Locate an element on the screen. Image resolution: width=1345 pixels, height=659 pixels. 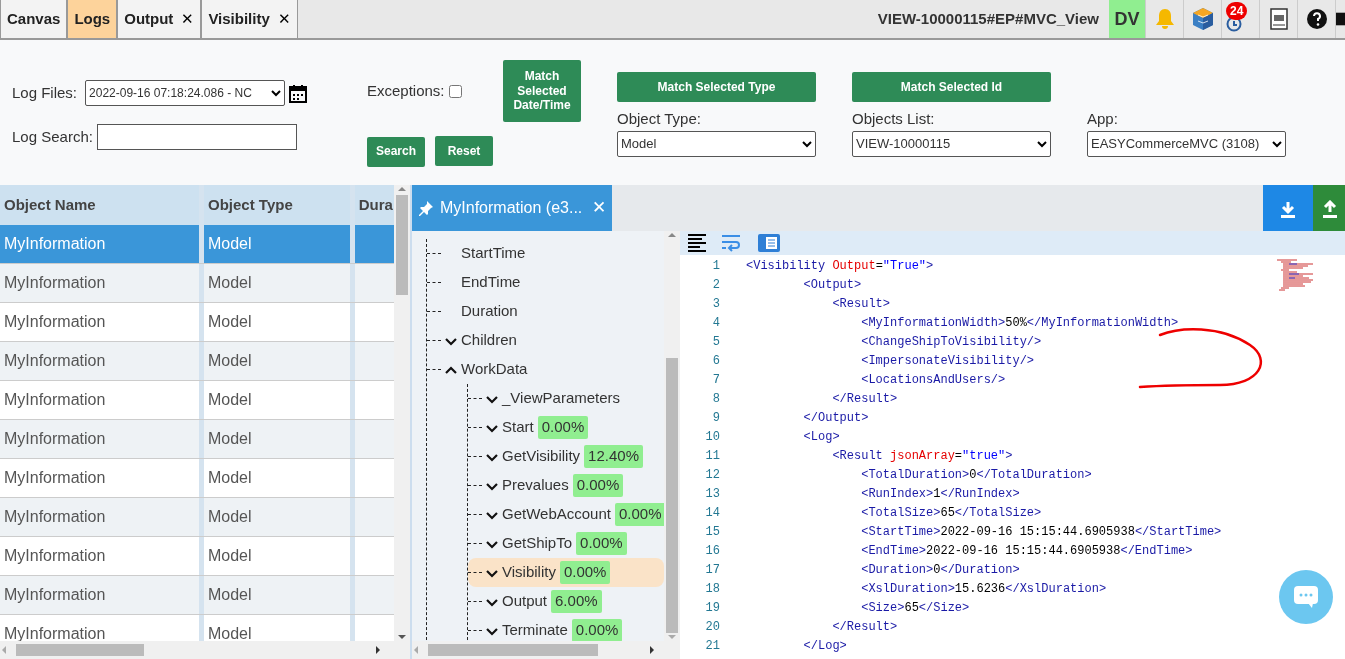
cube-icon is located at coordinates (1202, 19).